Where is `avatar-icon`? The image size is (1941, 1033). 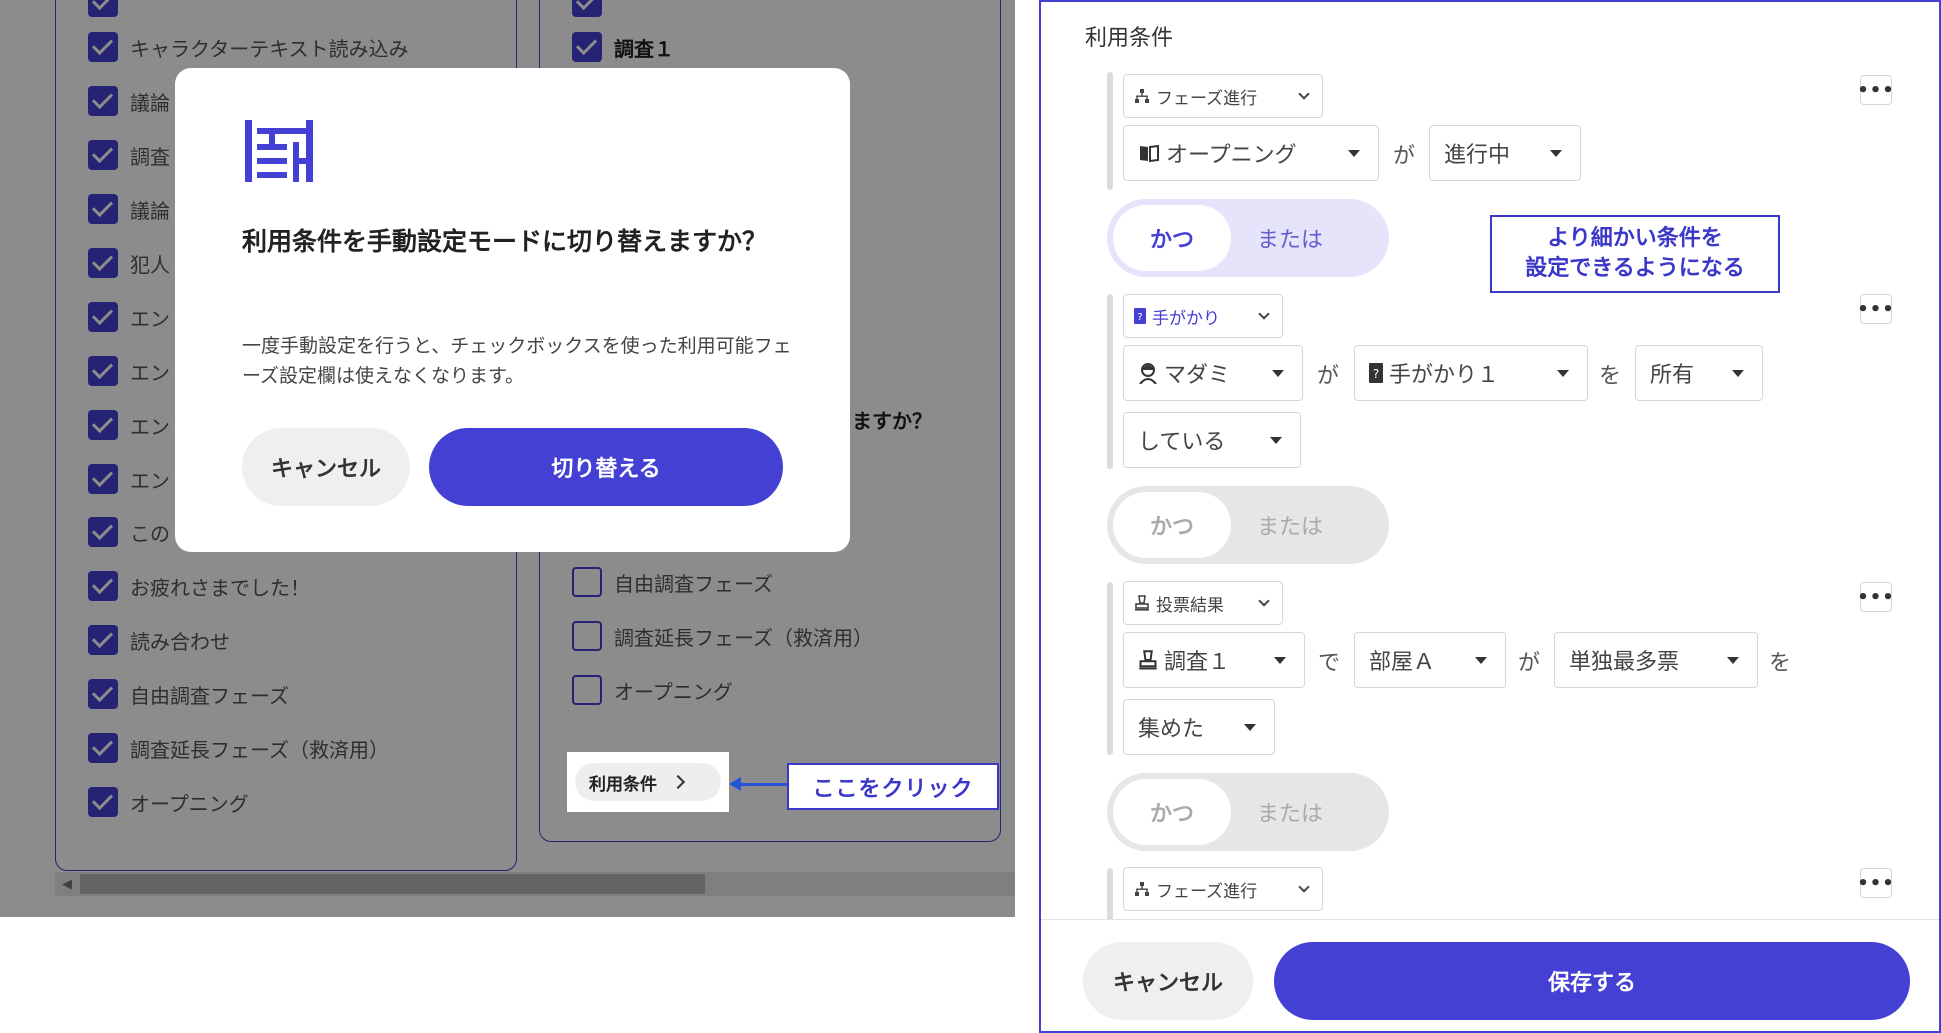 avatar-icon is located at coordinates (1148, 373).